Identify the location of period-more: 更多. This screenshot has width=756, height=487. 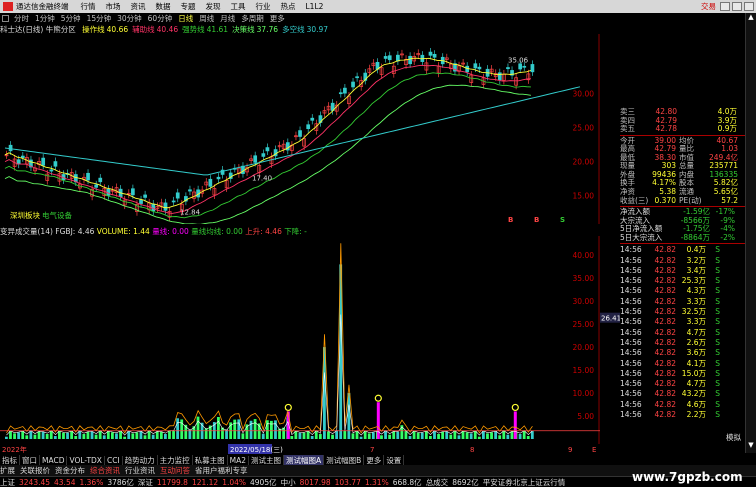
(277, 18).